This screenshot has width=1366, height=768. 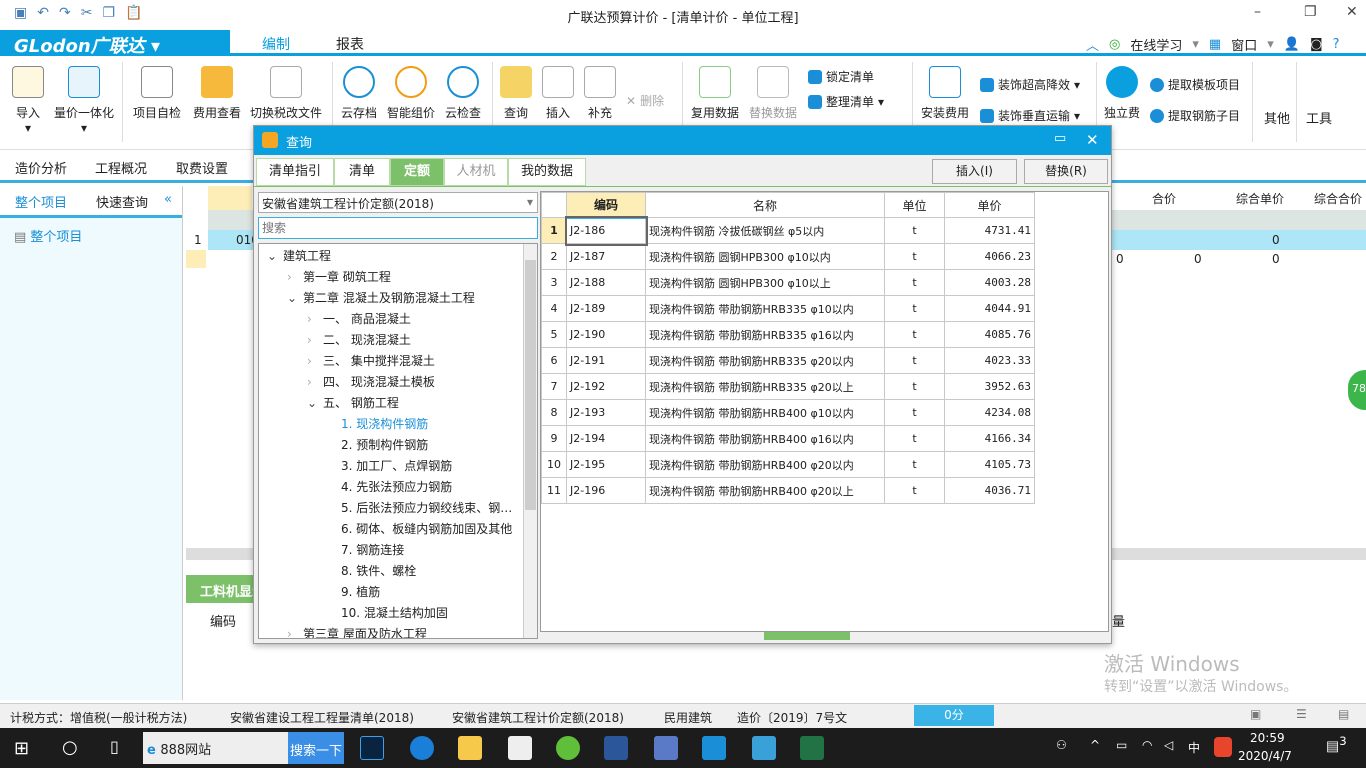 What do you see at coordinates (70, 747) in the screenshot?
I see `cortana-icon: ○` at bounding box center [70, 747].